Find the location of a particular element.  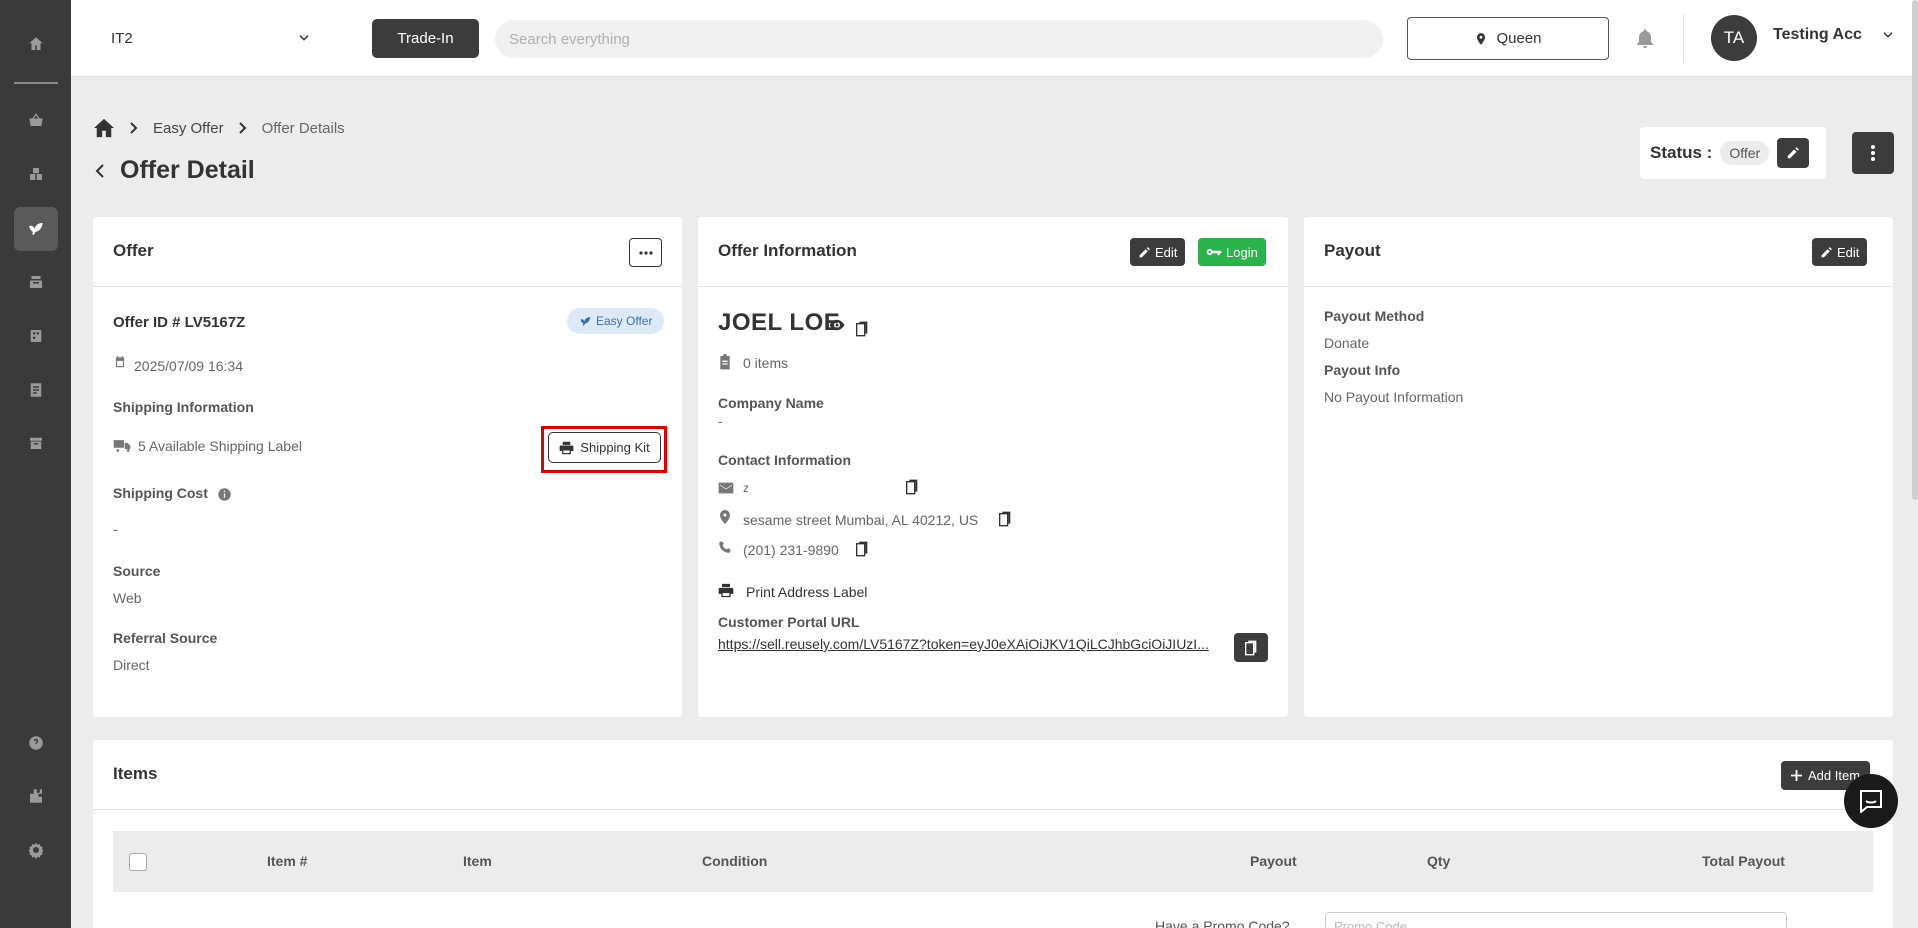

copy-email-icon is located at coordinates (913, 487).